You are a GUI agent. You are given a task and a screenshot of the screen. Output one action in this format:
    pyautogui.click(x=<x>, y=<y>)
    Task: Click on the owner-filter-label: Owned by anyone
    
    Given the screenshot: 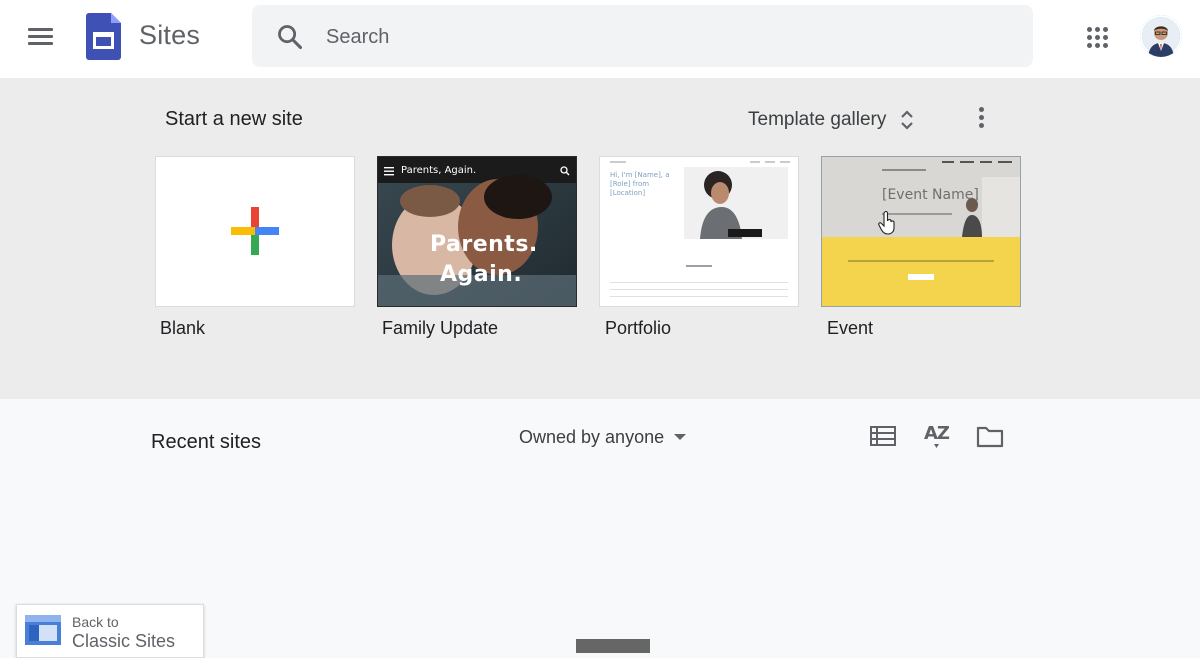 What is the action you would take?
    pyautogui.click(x=591, y=437)
    